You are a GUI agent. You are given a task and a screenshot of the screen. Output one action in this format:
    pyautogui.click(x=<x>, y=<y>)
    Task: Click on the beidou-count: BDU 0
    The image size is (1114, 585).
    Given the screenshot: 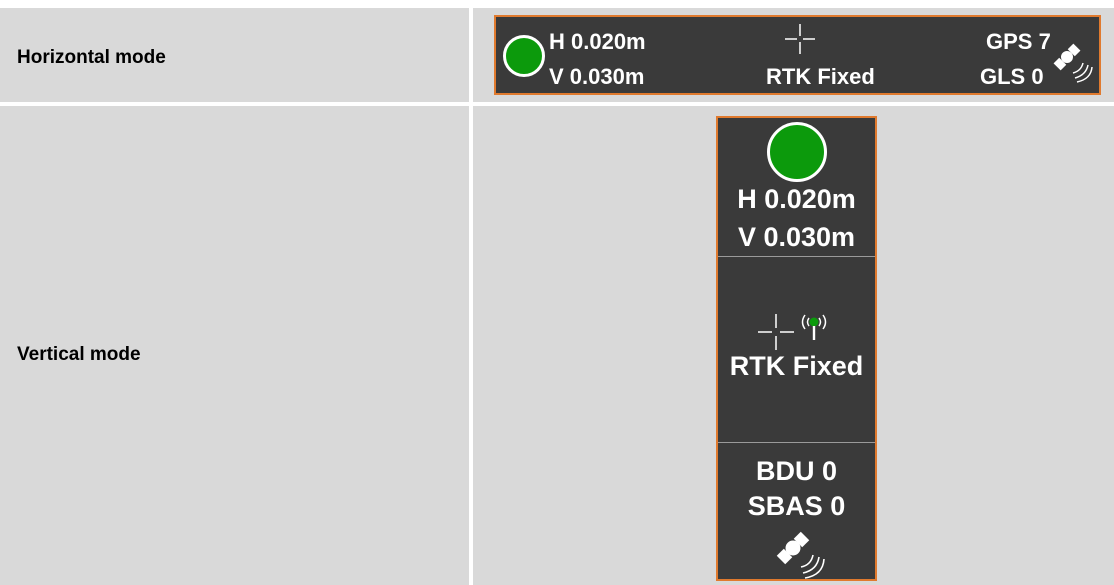 What is the action you would take?
    pyautogui.click(x=796, y=471)
    